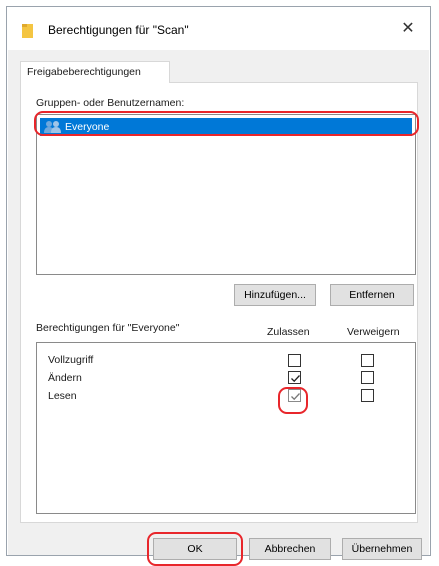  What do you see at coordinates (382, 549) in the screenshot?
I see `apply-button: Übernehmen` at bounding box center [382, 549].